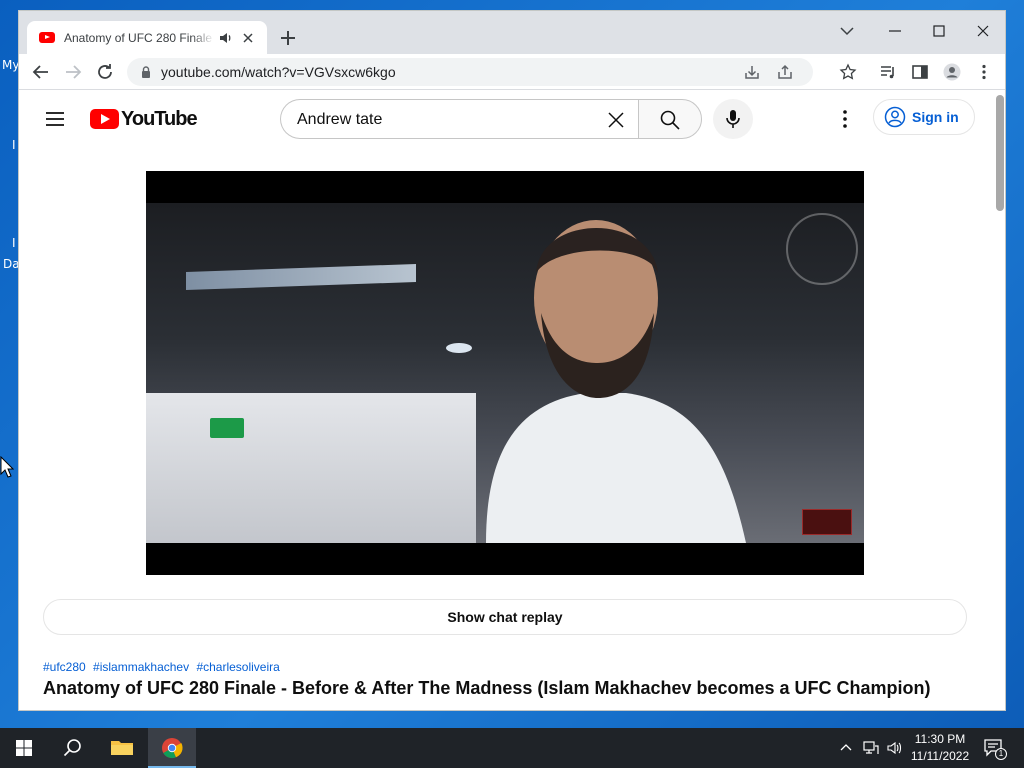 This screenshot has width=1024, height=768. I want to click on notification-count-badge: 1, so click(1001, 754).